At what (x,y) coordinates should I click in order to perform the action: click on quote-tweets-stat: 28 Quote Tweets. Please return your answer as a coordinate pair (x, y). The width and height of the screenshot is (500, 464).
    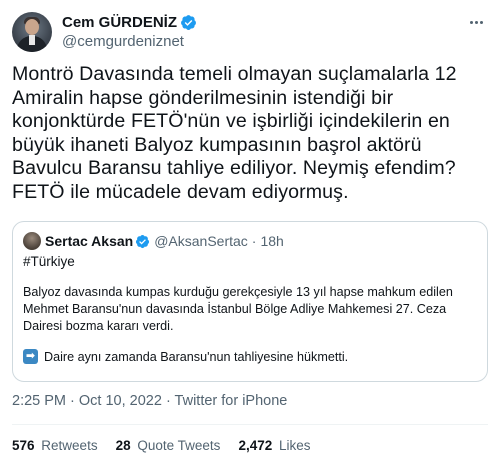
    Looking at the image, I should click on (168, 445).